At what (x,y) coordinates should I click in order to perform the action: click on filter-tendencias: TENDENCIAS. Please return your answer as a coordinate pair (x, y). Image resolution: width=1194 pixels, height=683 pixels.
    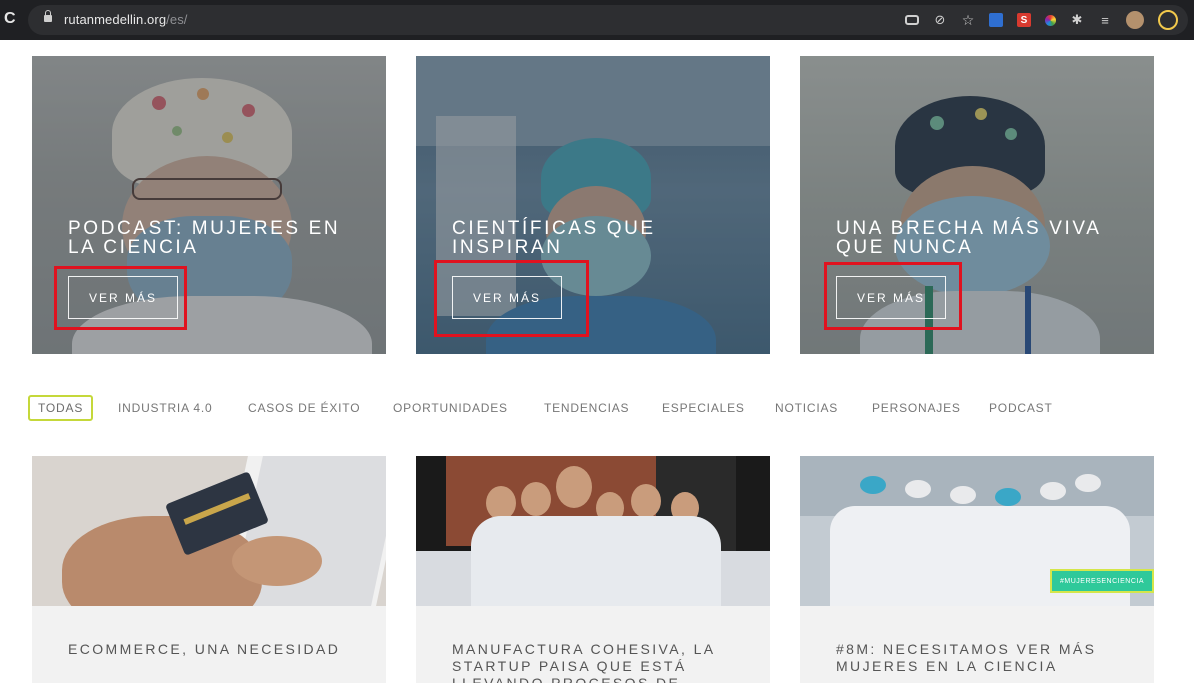
    Looking at the image, I should click on (586, 408).